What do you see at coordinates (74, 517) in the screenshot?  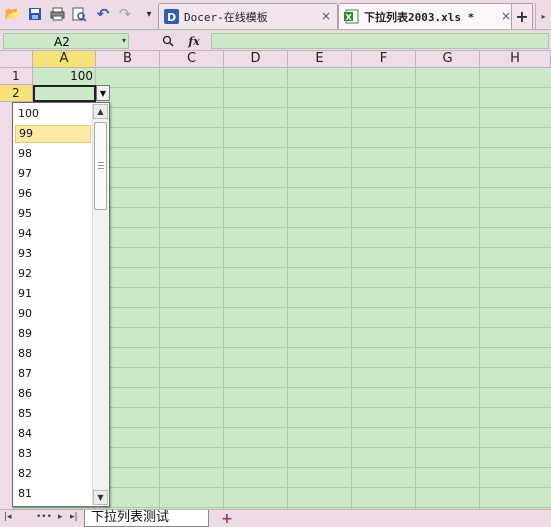 I see `last-sheet-icon: ▸|` at bounding box center [74, 517].